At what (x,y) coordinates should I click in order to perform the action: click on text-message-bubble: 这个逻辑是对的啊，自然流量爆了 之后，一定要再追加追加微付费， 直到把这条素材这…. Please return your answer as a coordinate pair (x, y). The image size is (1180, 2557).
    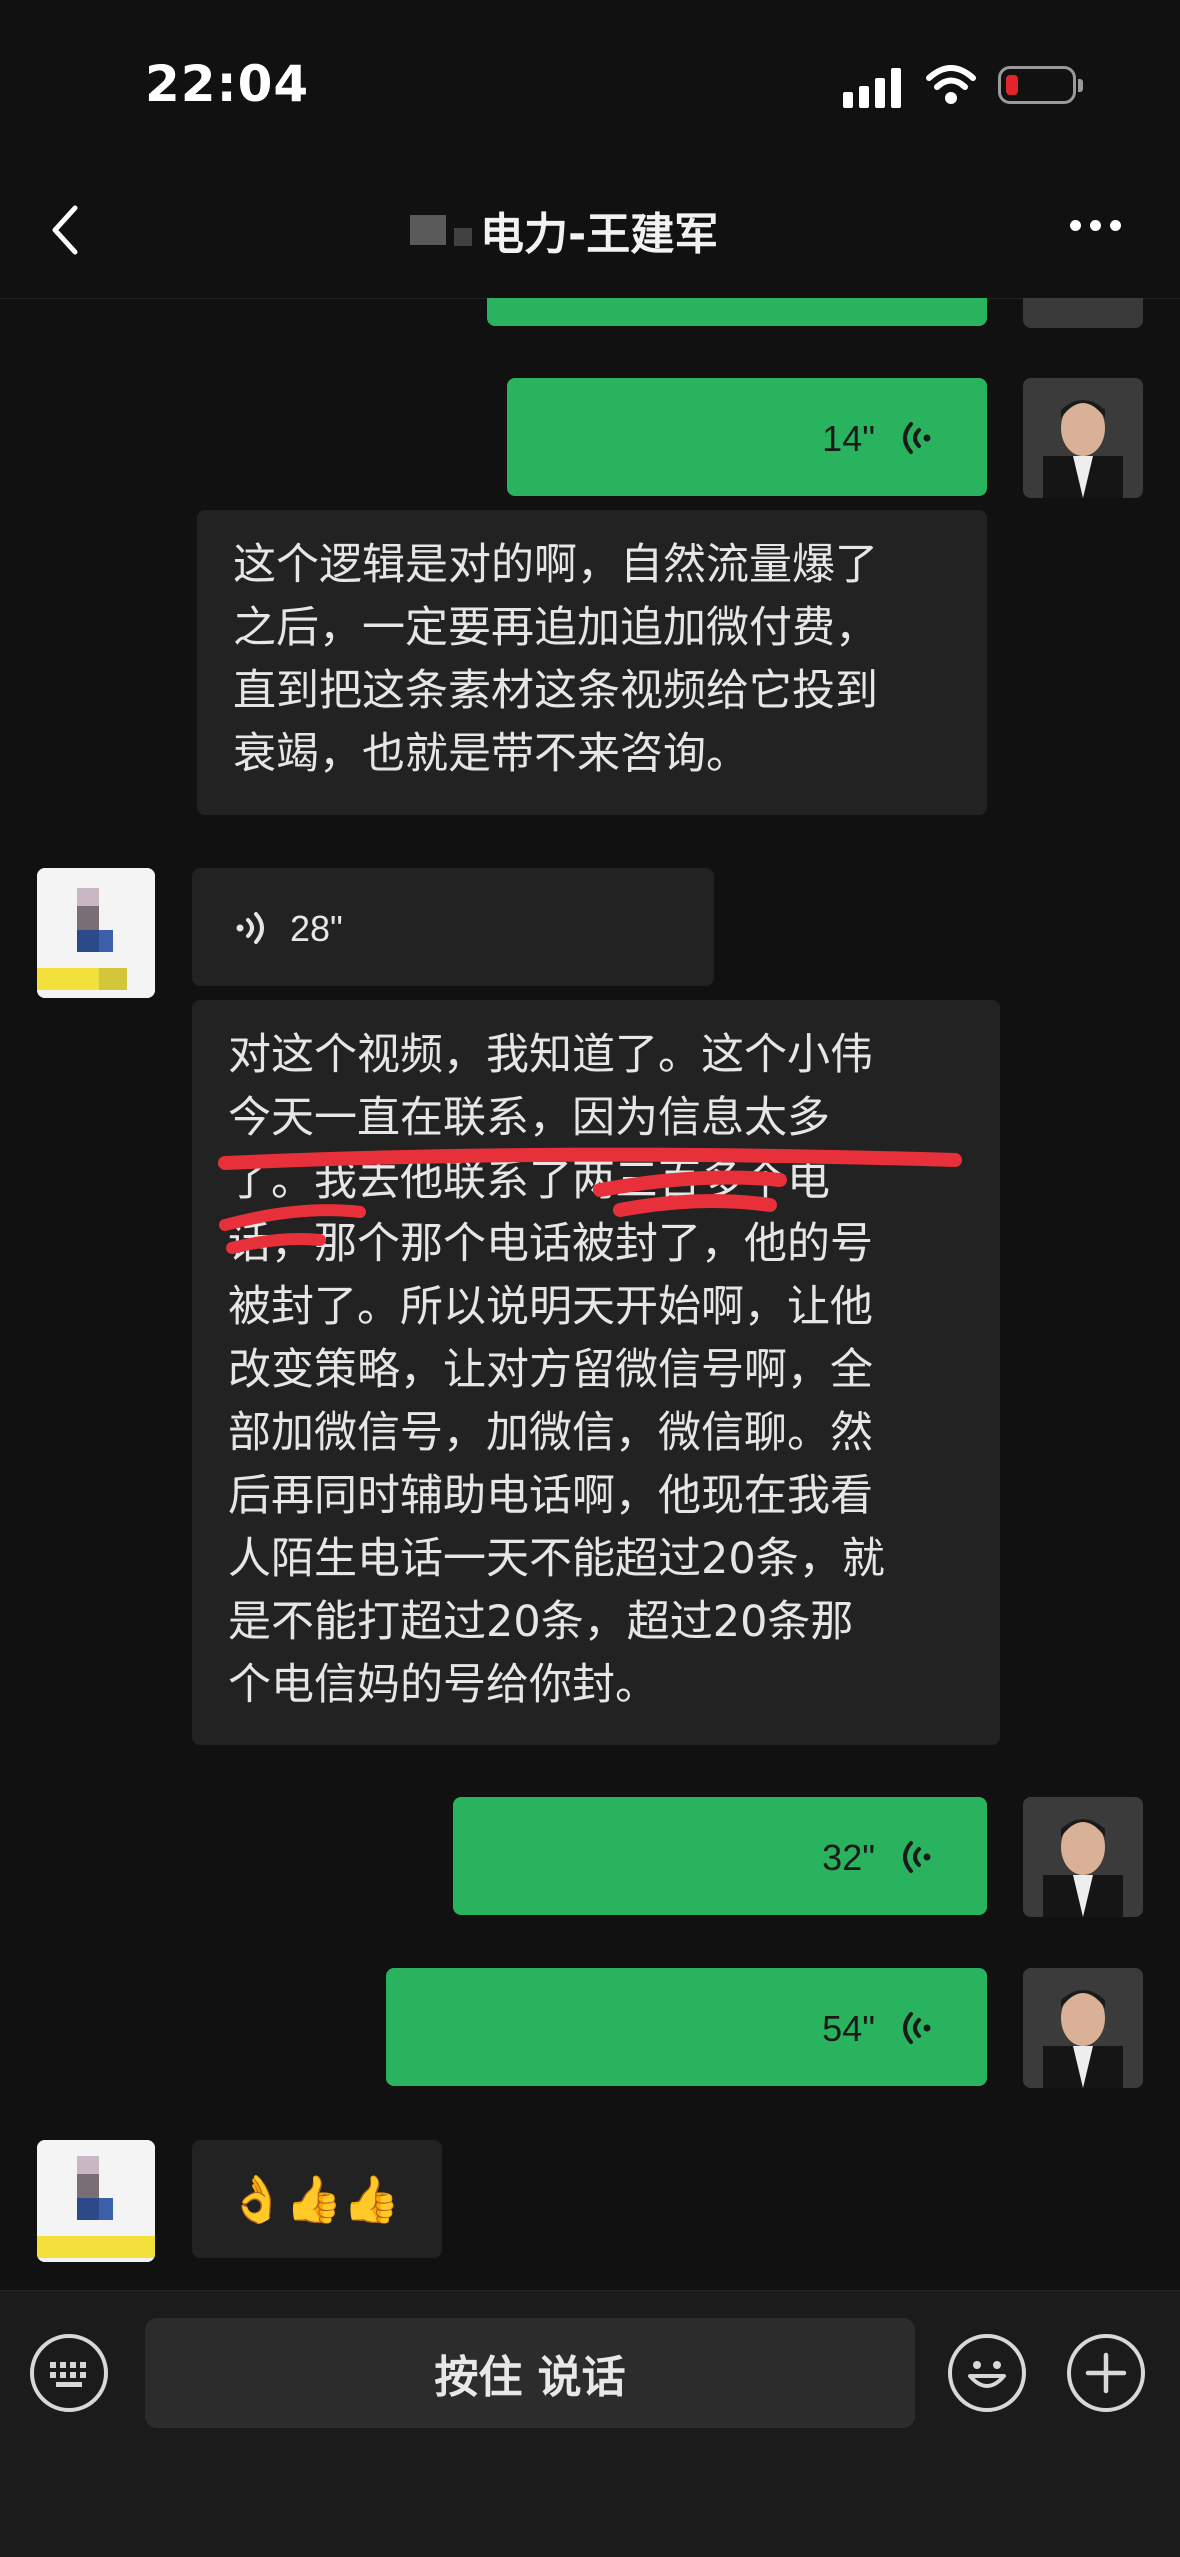
    Looking at the image, I should click on (592, 662).